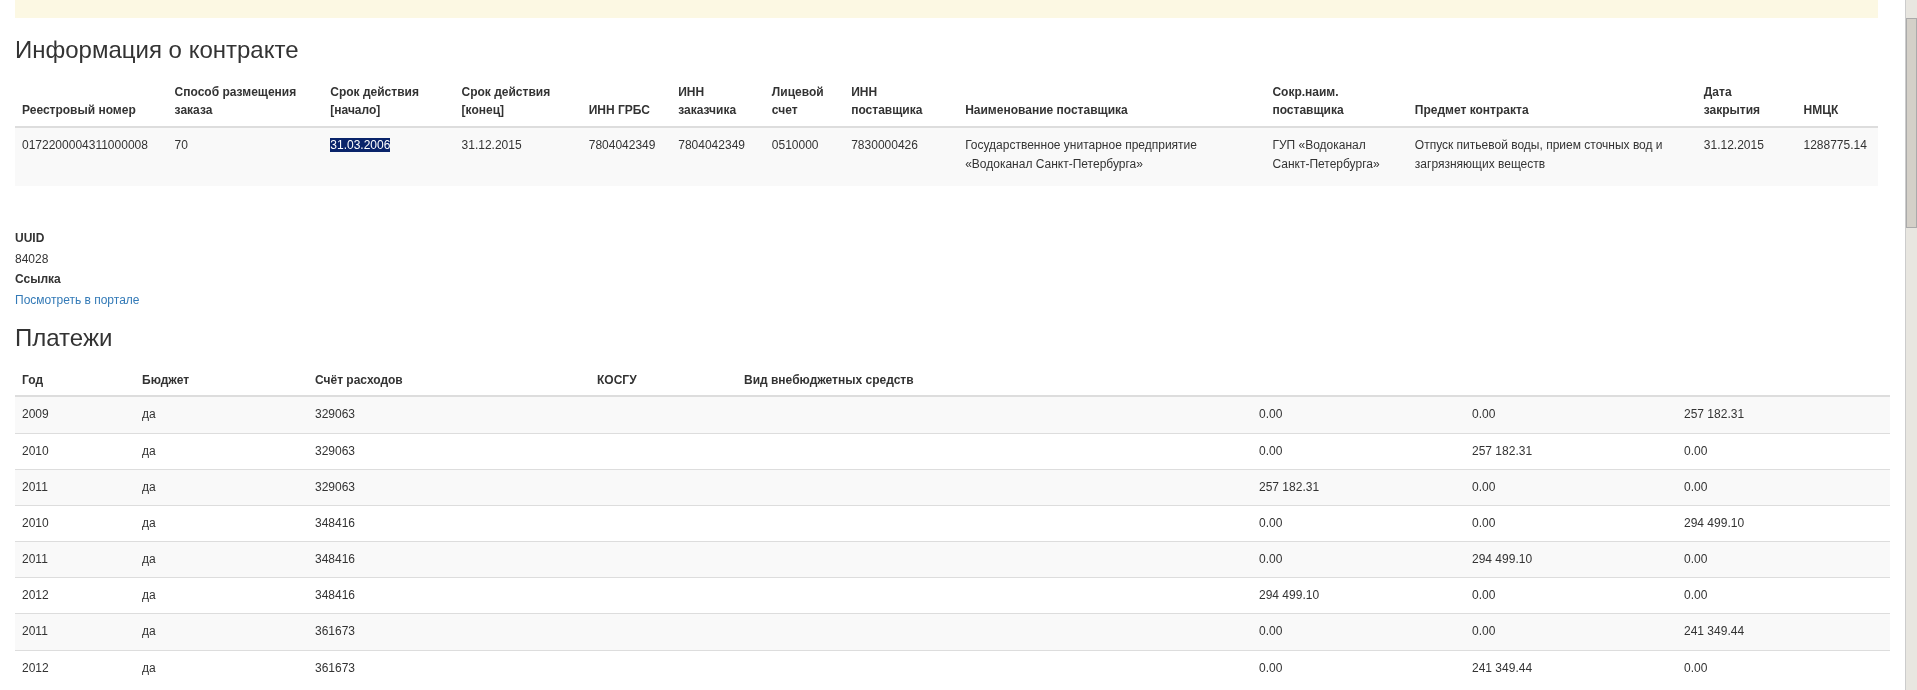 This screenshot has height=690, width=1917. Describe the element at coordinates (804, 101) in the screenshot. I see `column-header: Лицевой счет` at that location.